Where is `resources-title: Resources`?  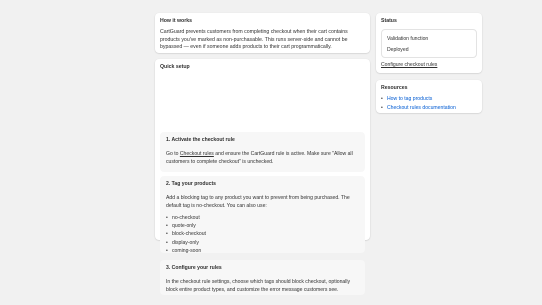 resources-title: Resources is located at coordinates (394, 88).